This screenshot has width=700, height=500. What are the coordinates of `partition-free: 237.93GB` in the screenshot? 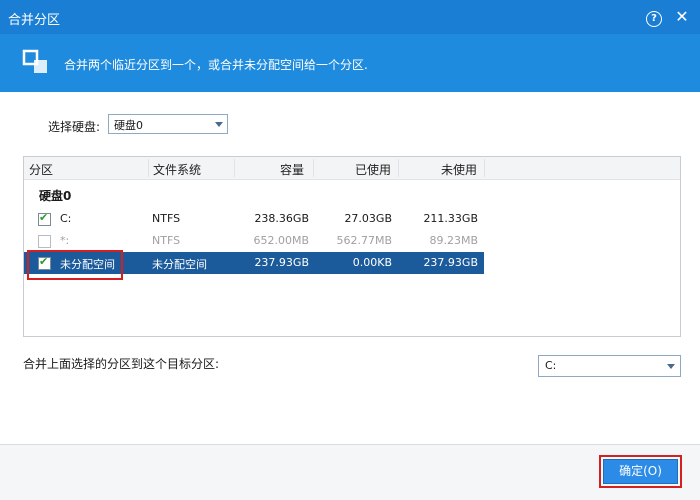 It's located at (450, 262).